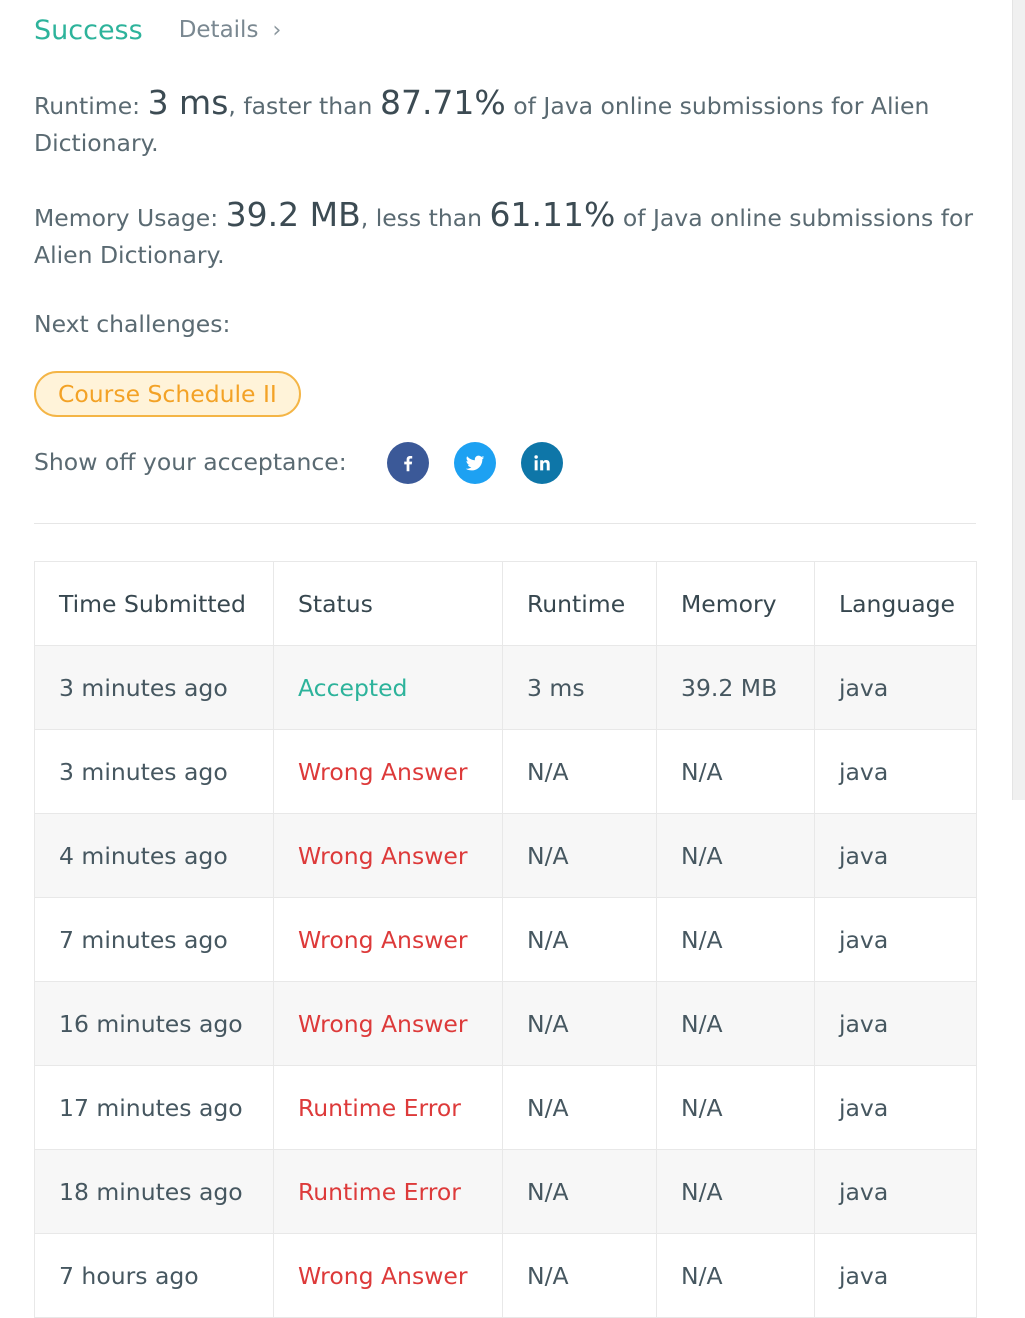  What do you see at coordinates (735, 687) in the screenshot?
I see `memory-cell: 39.2 MB` at bounding box center [735, 687].